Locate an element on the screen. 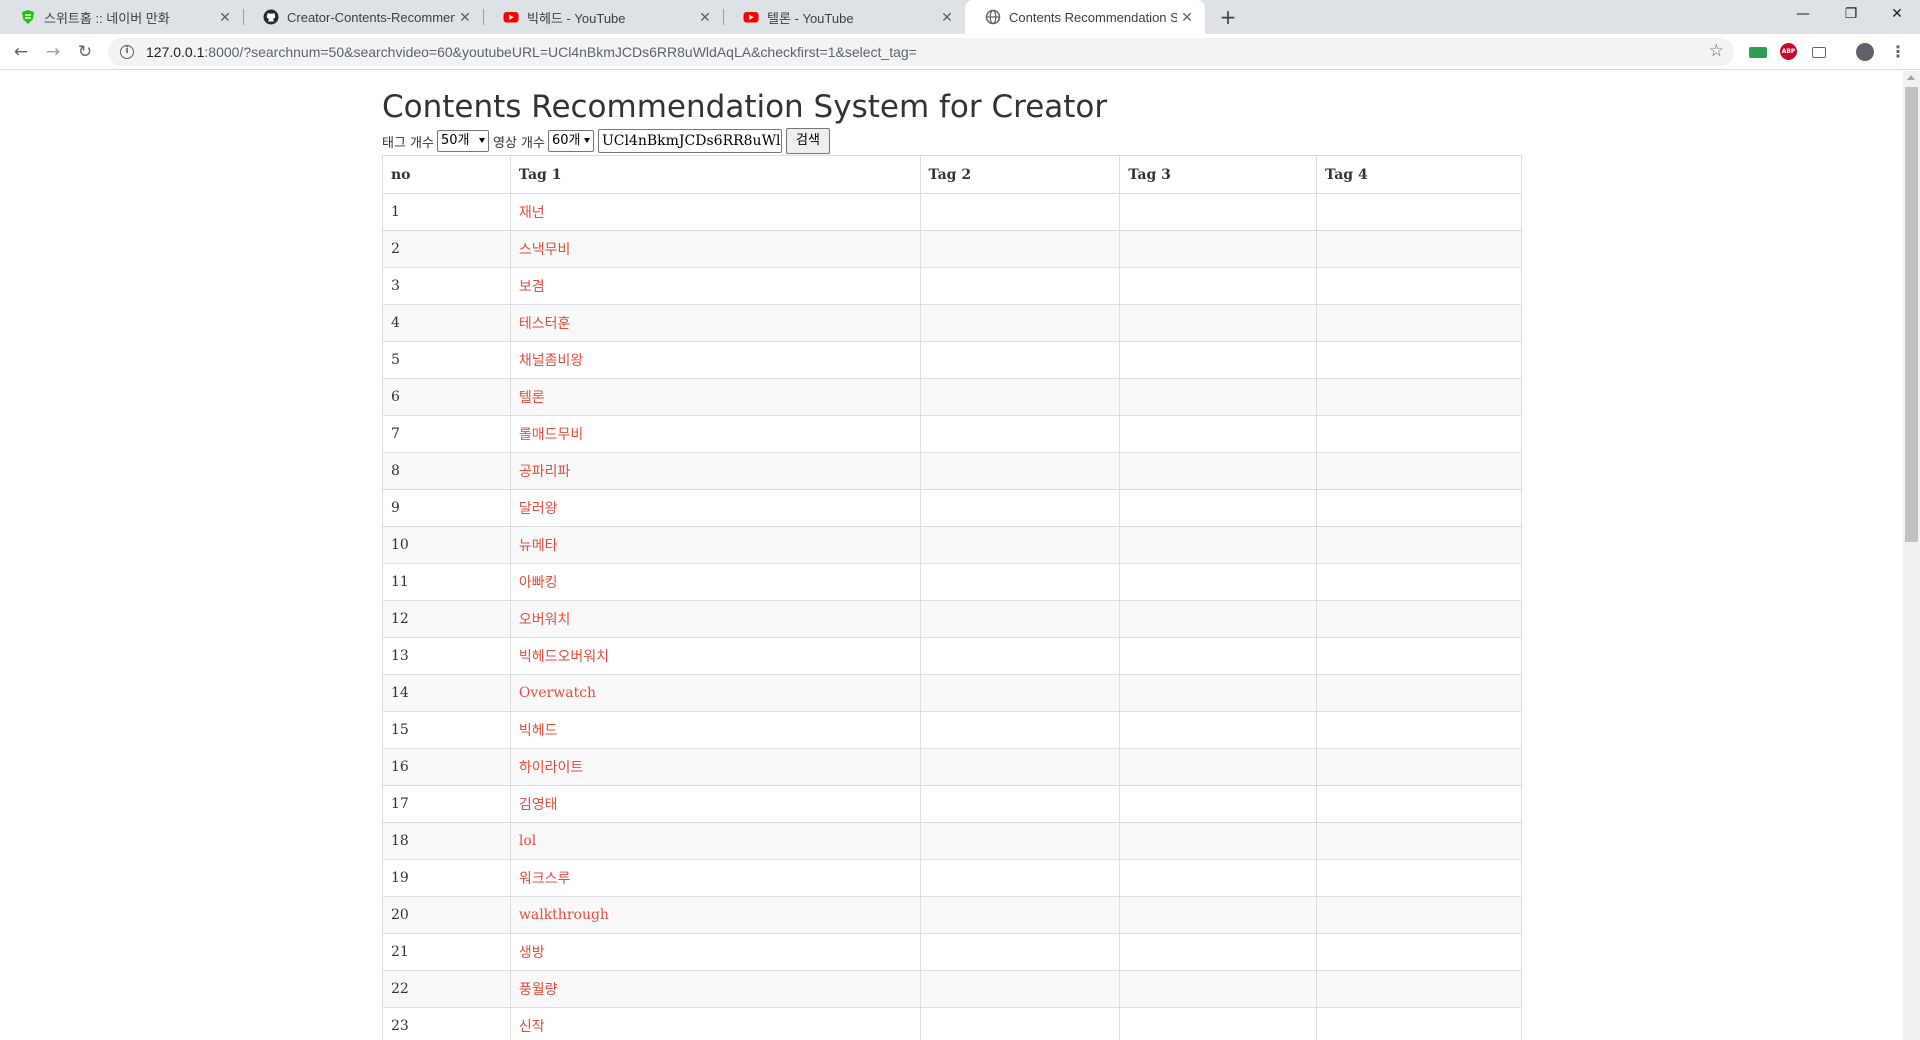  row-number: 13 is located at coordinates (446, 656).